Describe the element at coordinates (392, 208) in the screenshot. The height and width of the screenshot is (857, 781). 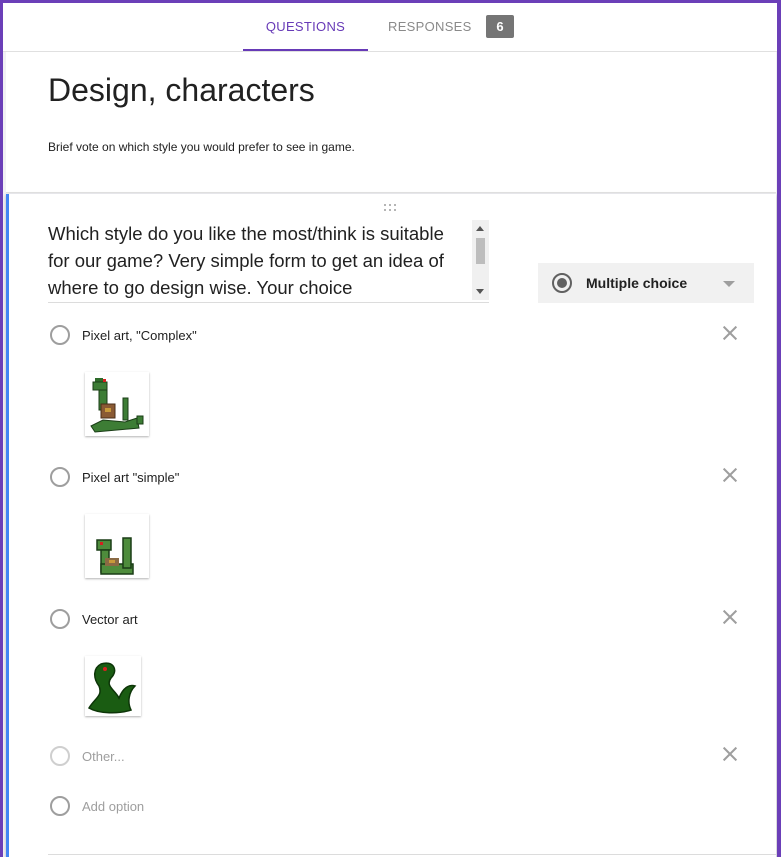
I see `drag-handle-icon` at that location.